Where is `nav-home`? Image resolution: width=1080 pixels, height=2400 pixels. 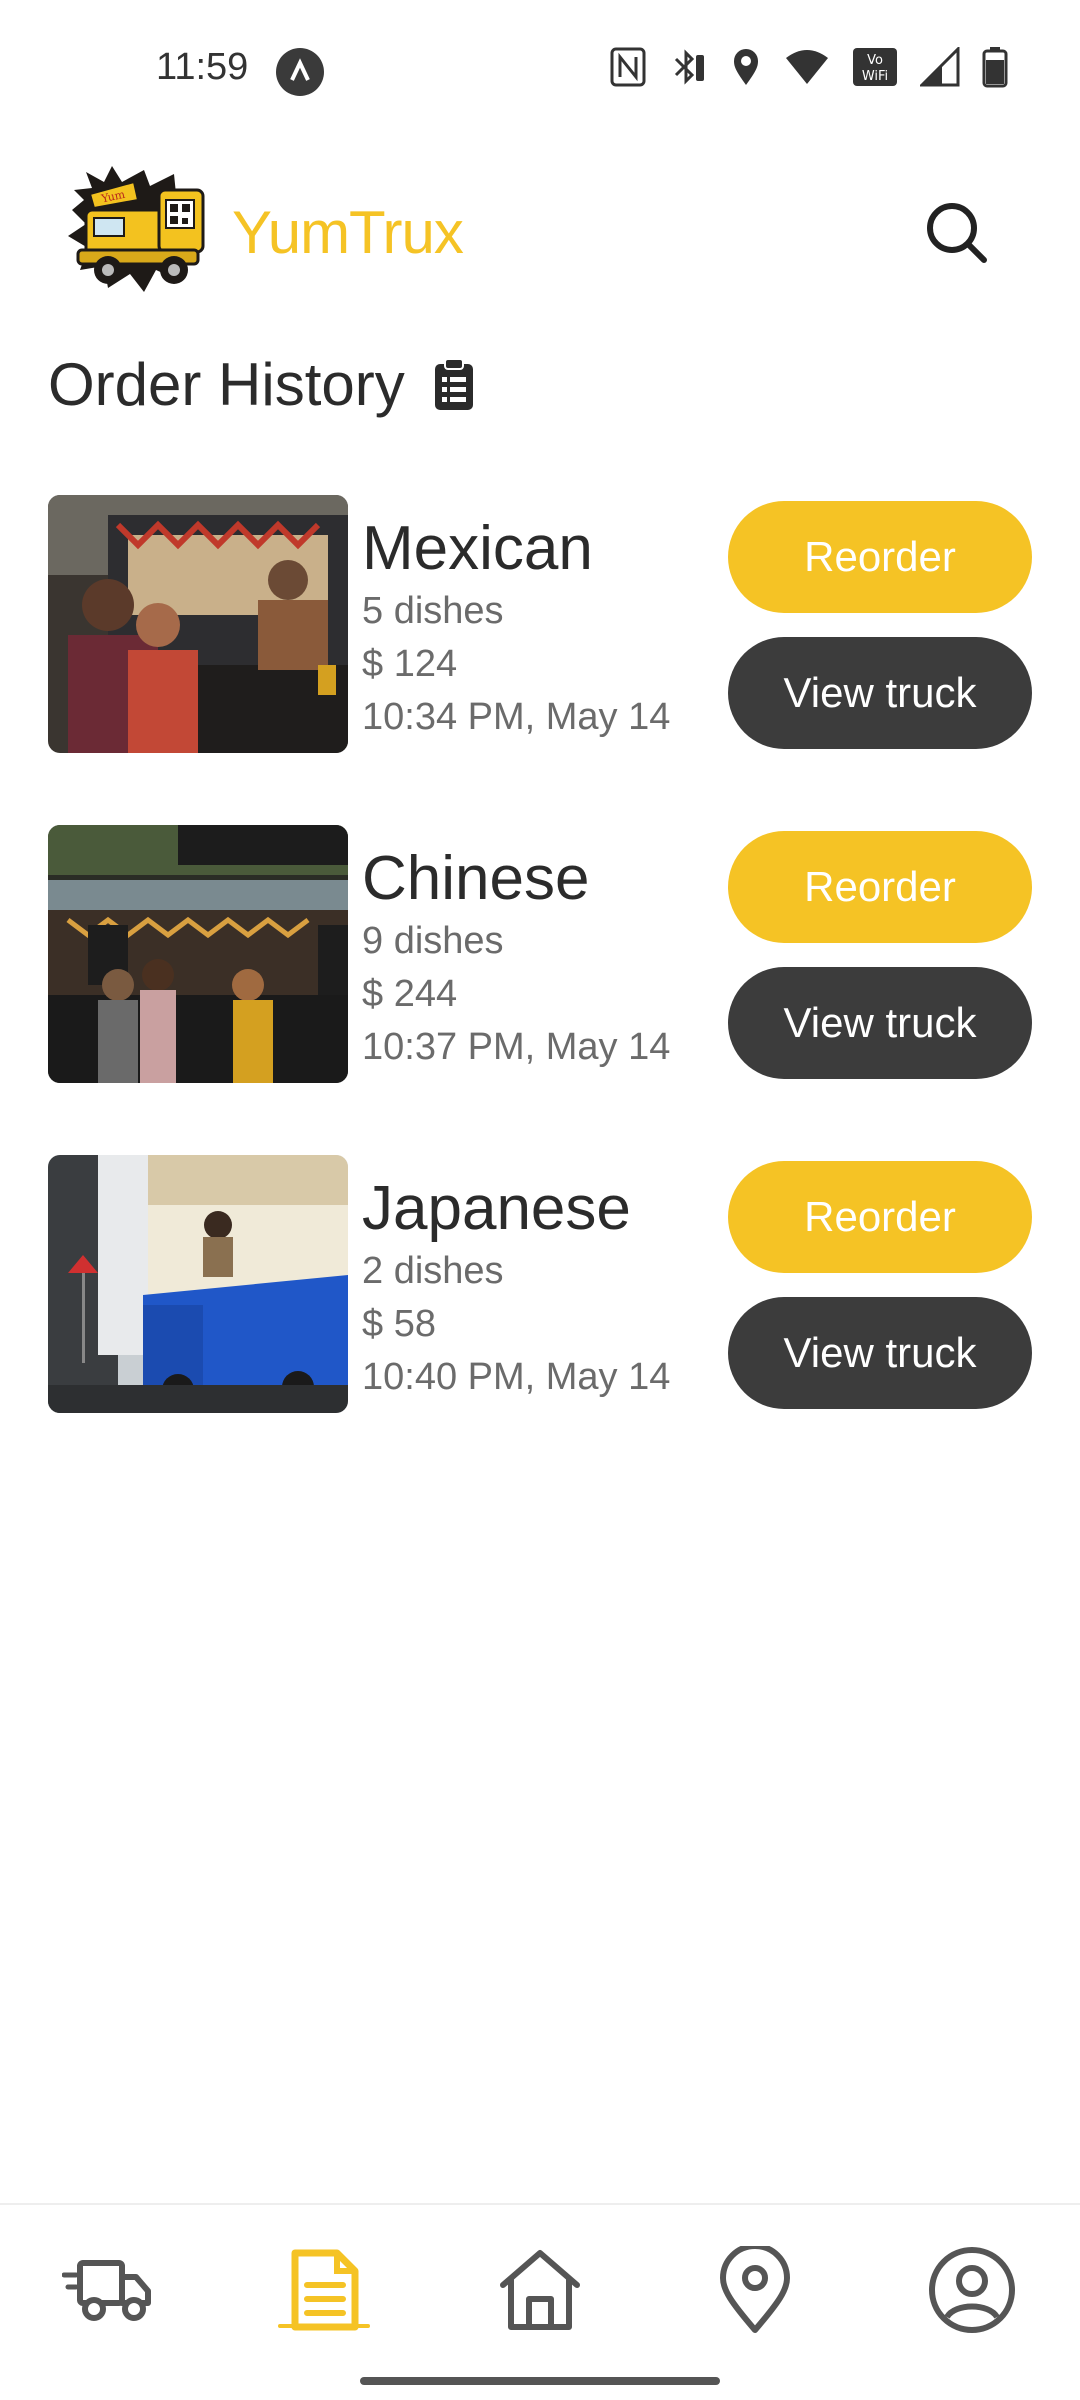 nav-home is located at coordinates (540, 2290).